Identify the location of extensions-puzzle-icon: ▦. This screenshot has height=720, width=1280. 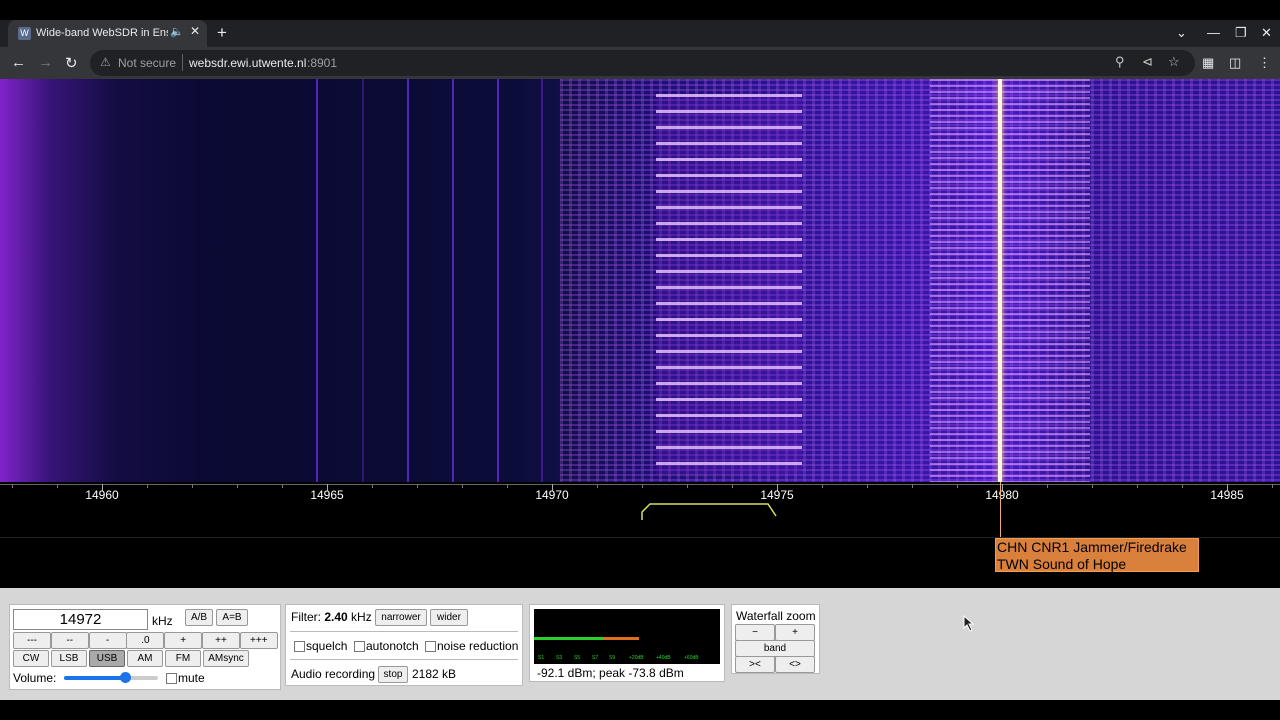
(1208, 63).